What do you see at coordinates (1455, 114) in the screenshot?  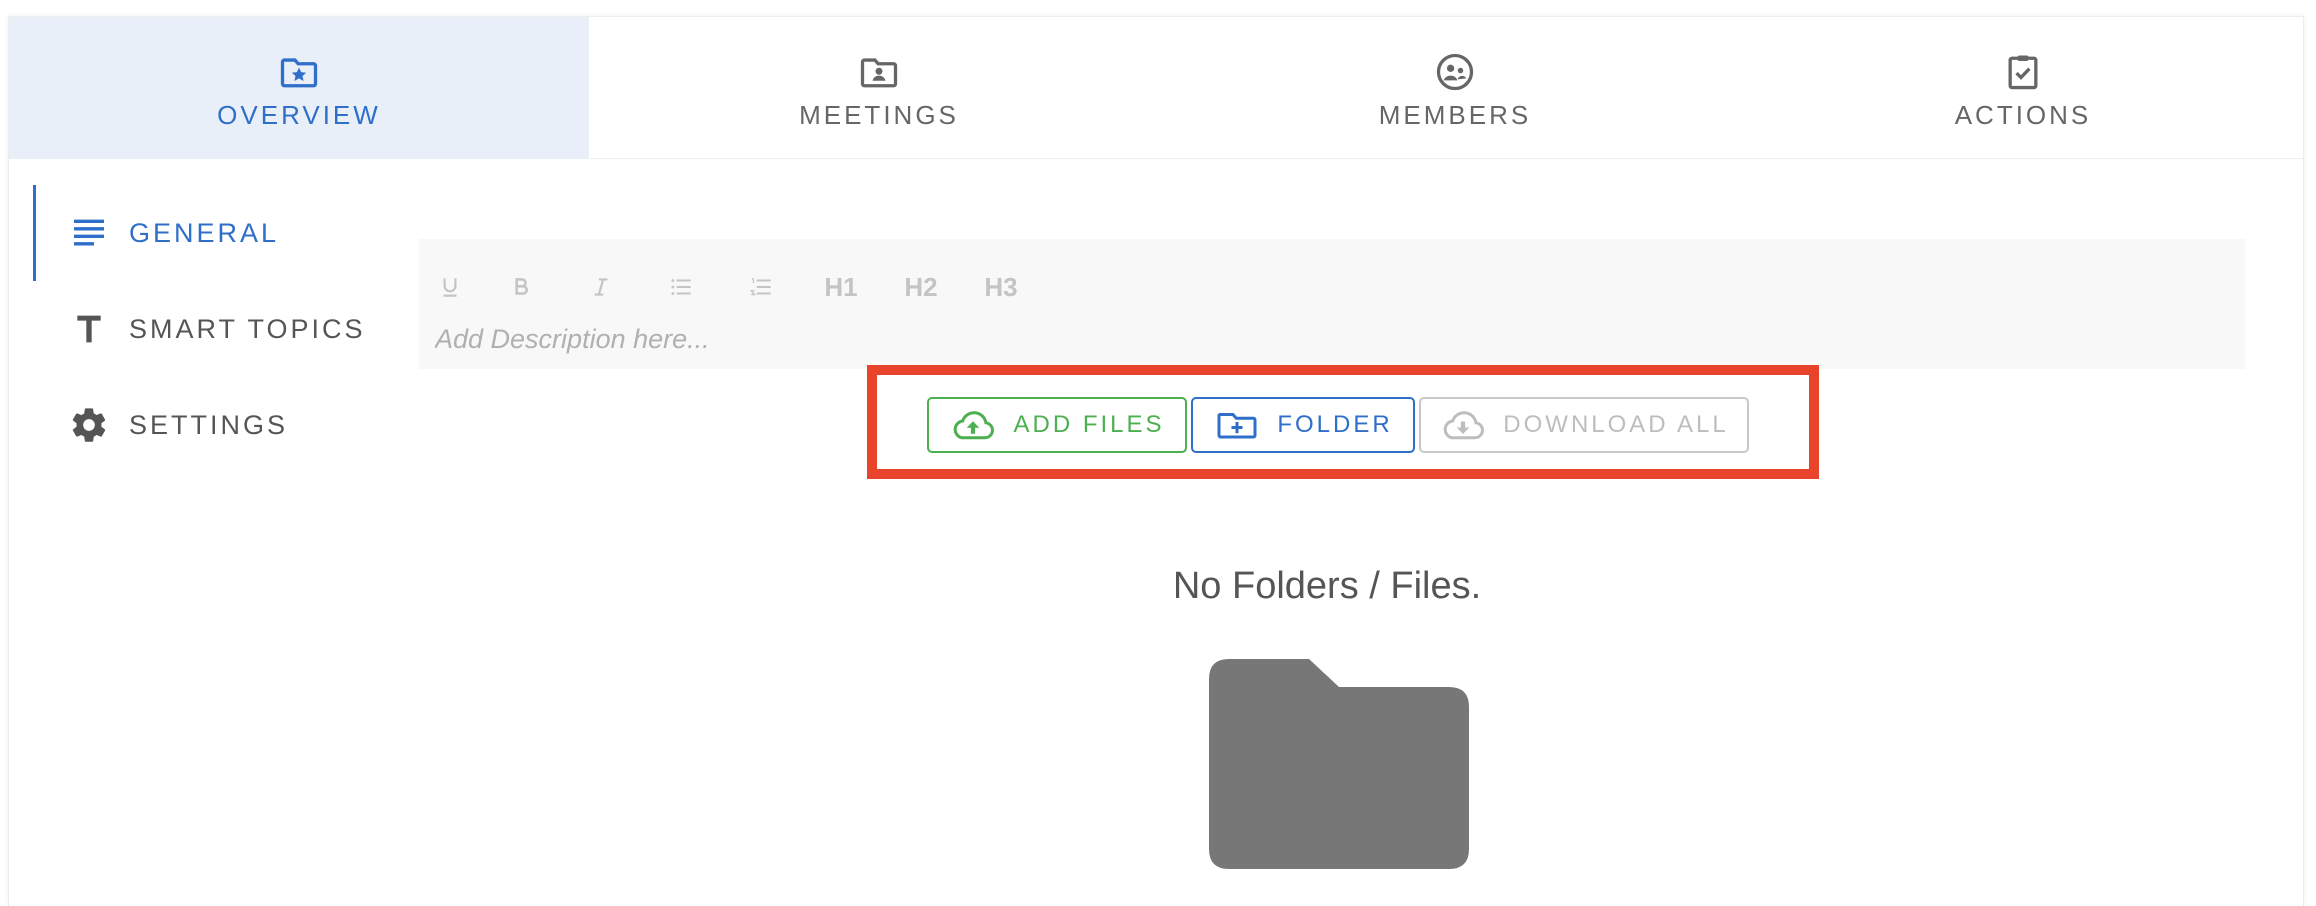 I see `tab-label: MEMBERS` at bounding box center [1455, 114].